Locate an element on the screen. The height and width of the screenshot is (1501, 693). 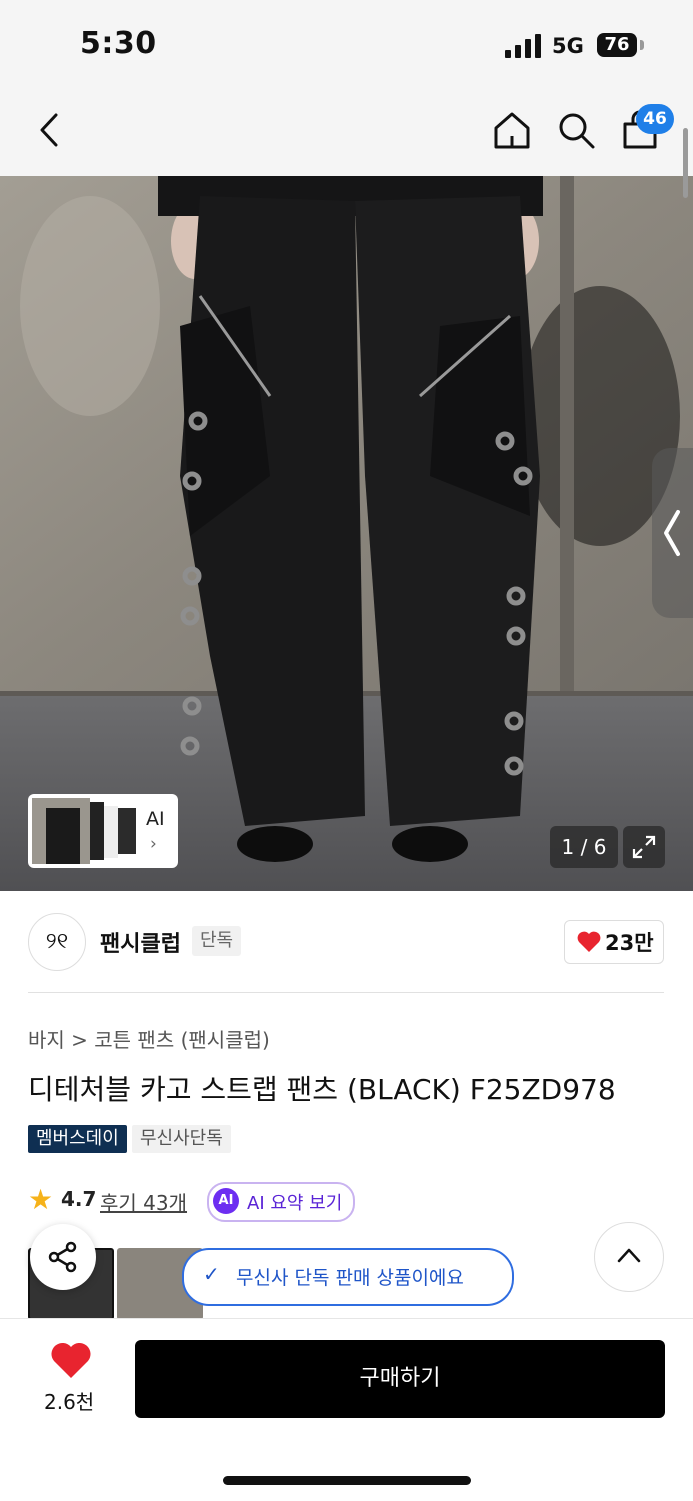
breadcrumb: 바지 > 코튼 팬츠 (팬시클럽) is located at coordinates (149, 1038).